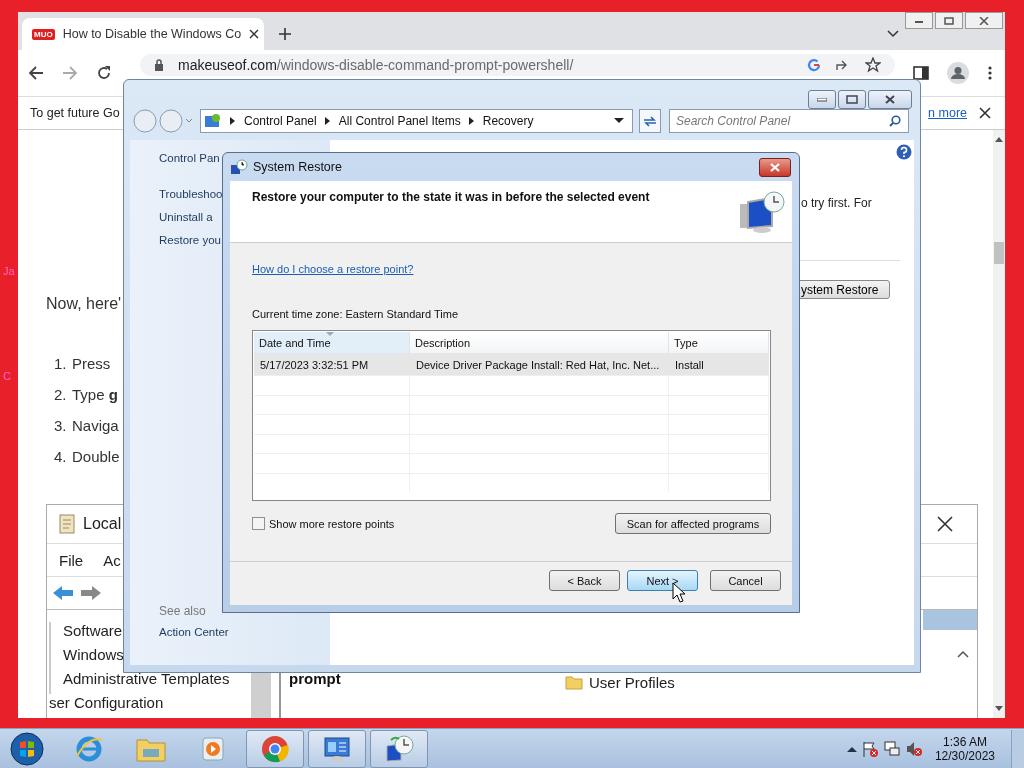 Image resolution: width=1024 pixels, height=768 pixels. I want to click on restore-taskbar-button, so click(399, 748).